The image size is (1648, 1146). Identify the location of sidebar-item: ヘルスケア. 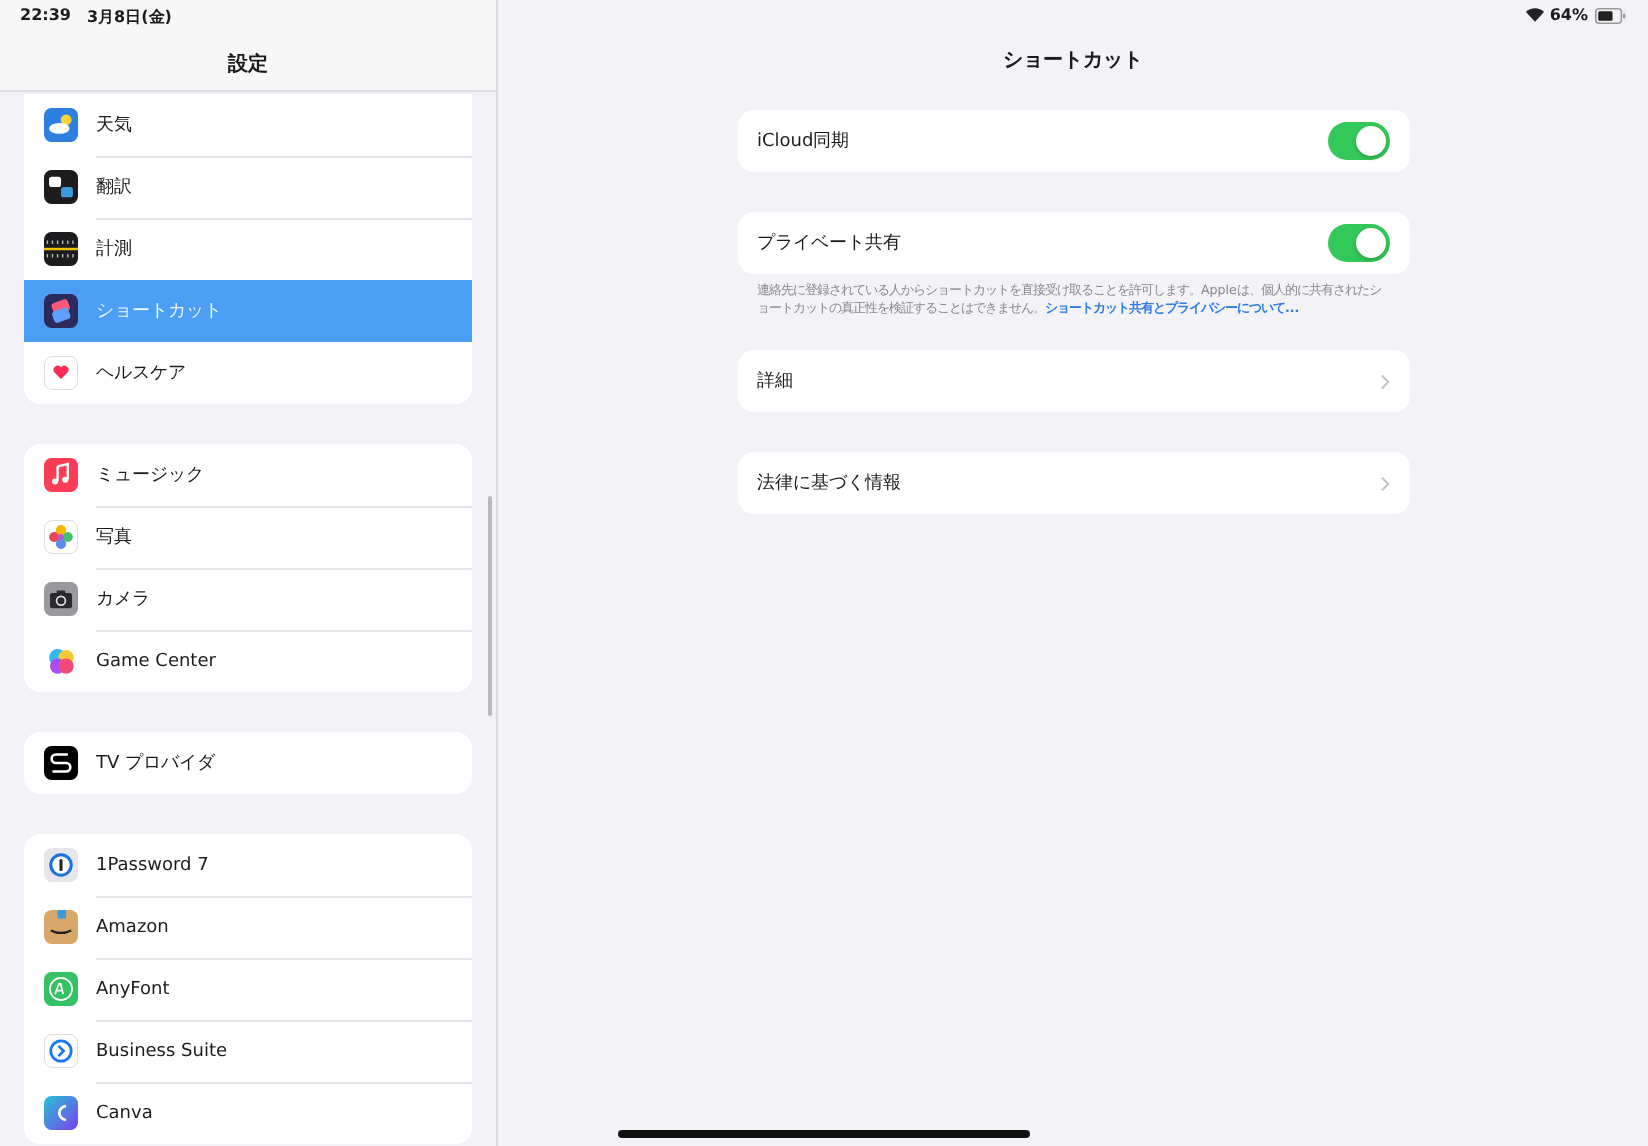
(248, 373).